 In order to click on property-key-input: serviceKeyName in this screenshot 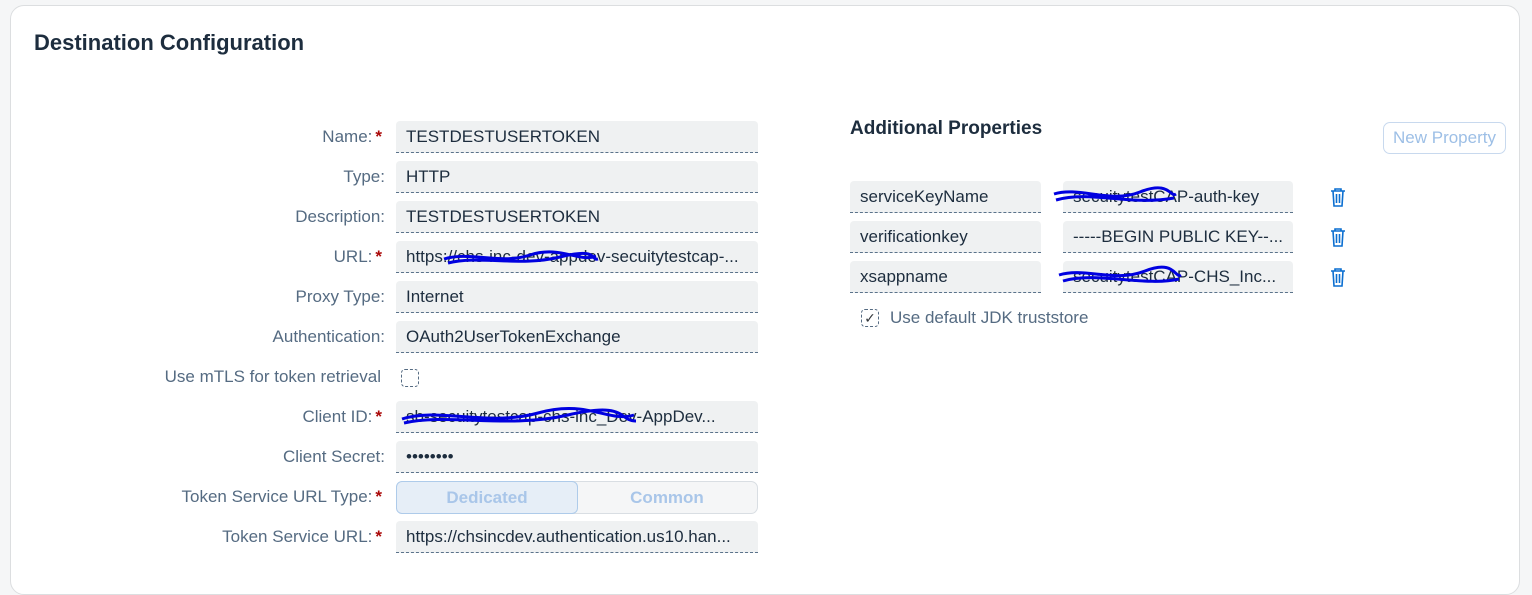, I will do `click(945, 197)`.